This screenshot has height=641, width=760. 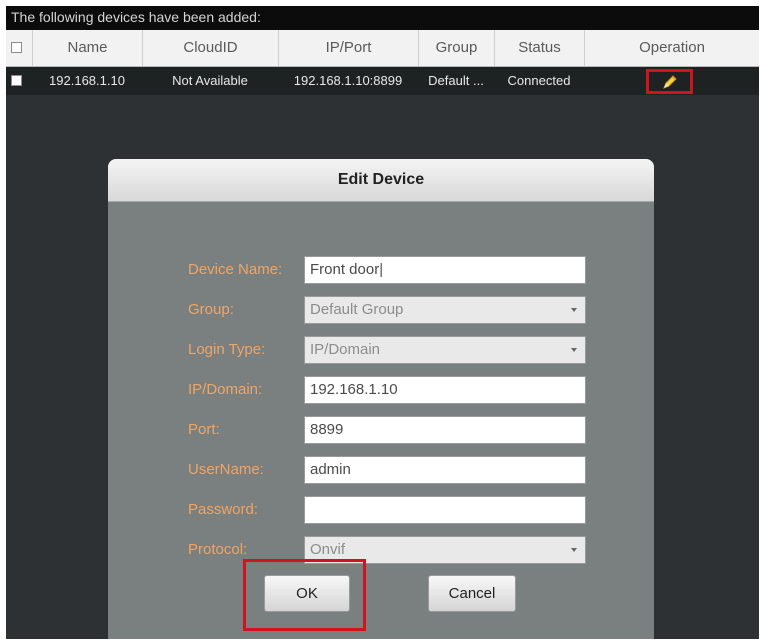 What do you see at coordinates (445, 510) in the screenshot?
I see `password-input` at bounding box center [445, 510].